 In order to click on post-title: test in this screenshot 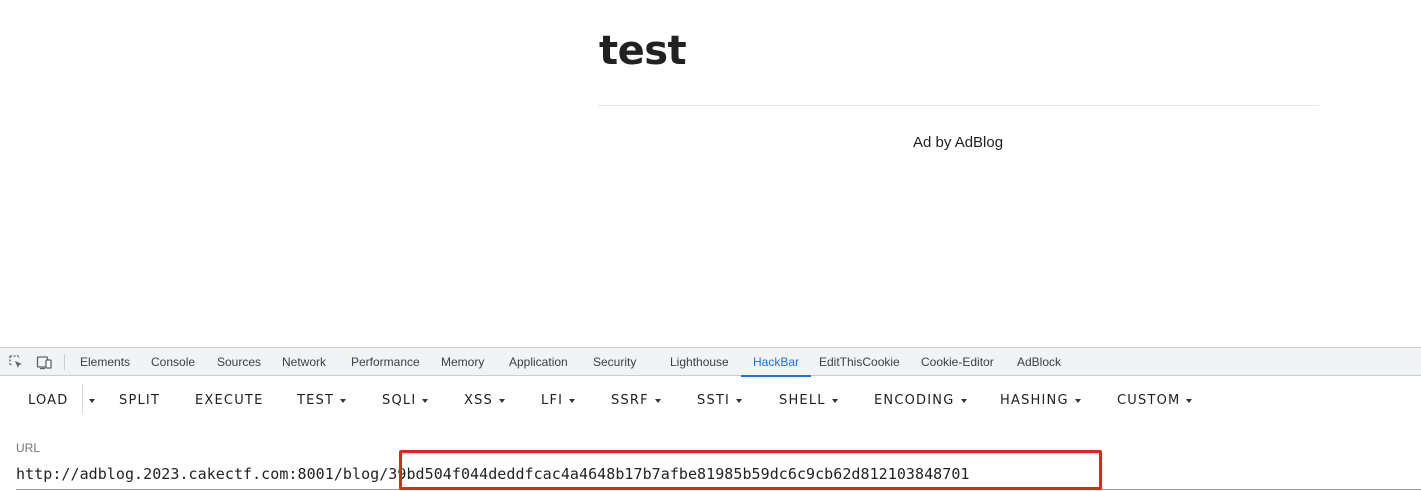, I will do `click(643, 51)`.